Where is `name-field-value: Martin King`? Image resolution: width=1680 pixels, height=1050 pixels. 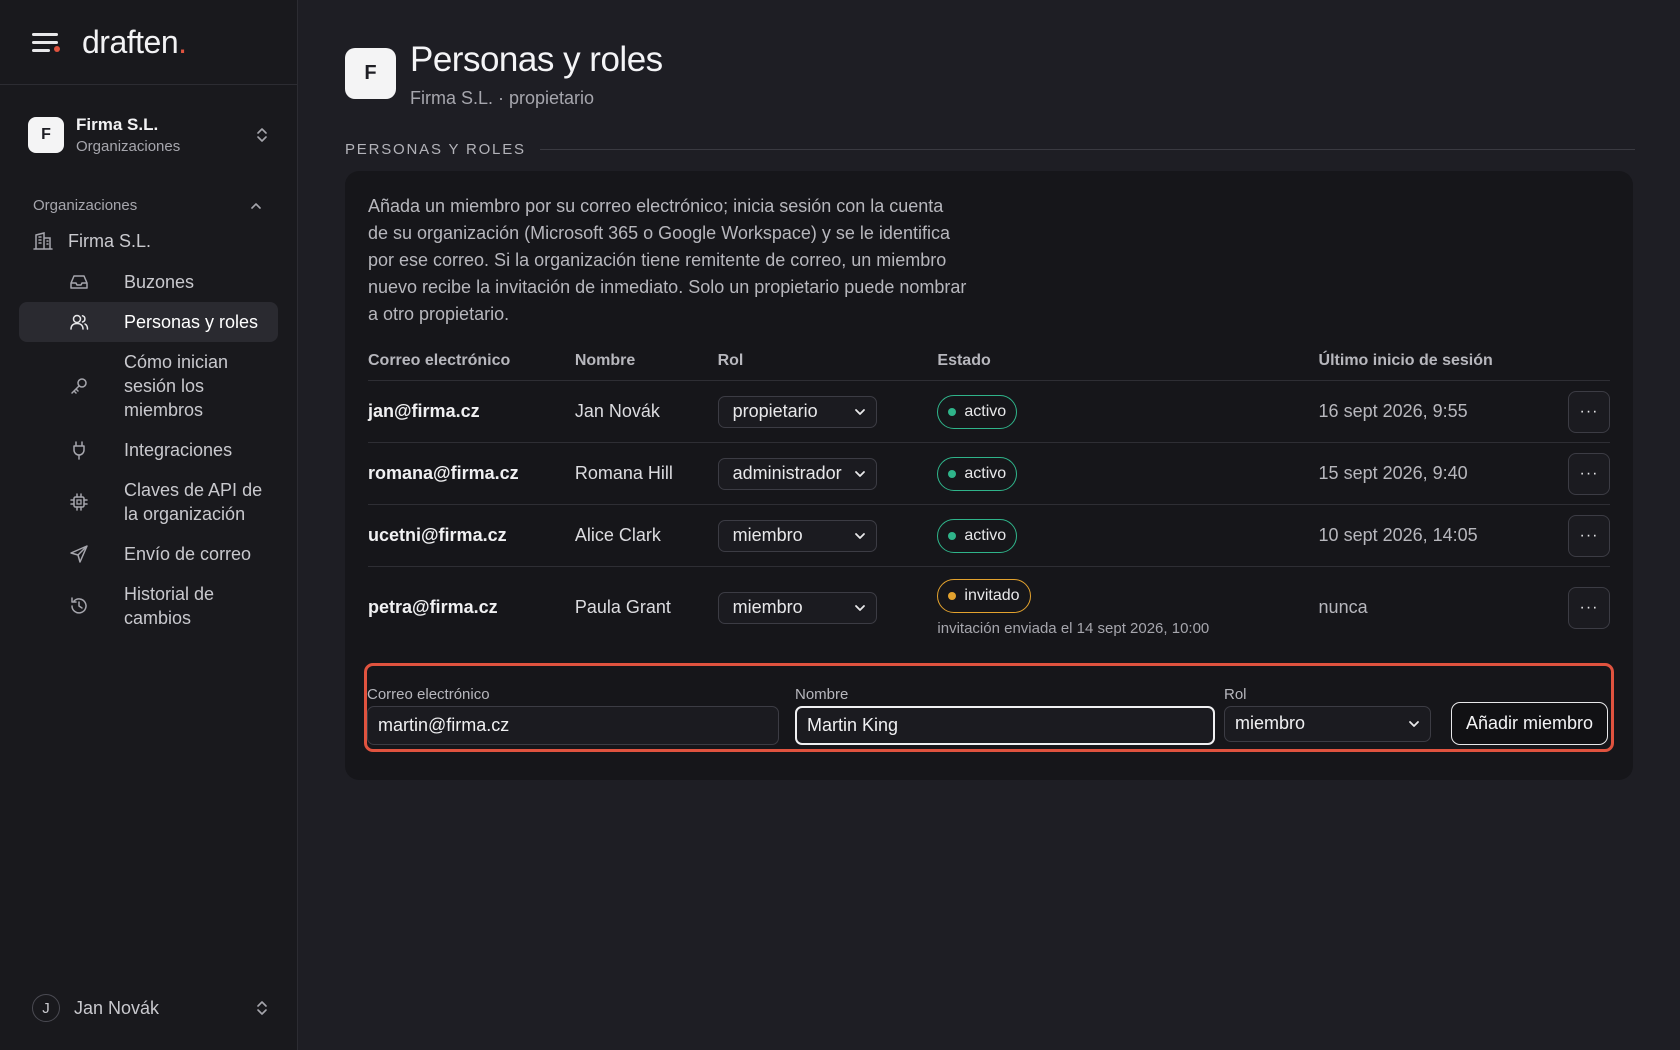
name-field-value: Martin King is located at coordinates (853, 724).